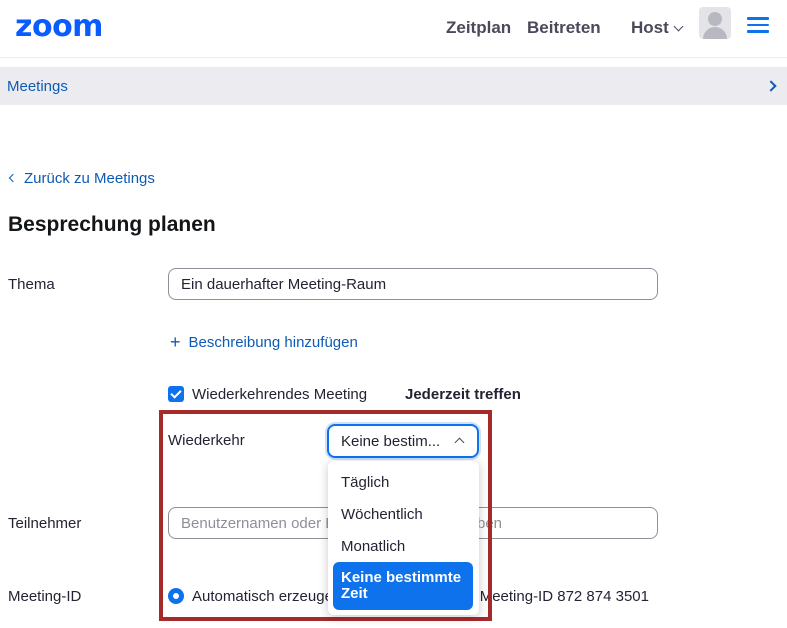 The height and width of the screenshot is (628, 787). What do you see at coordinates (403, 482) in the screenshot?
I see `option-daily: Täglich` at bounding box center [403, 482].